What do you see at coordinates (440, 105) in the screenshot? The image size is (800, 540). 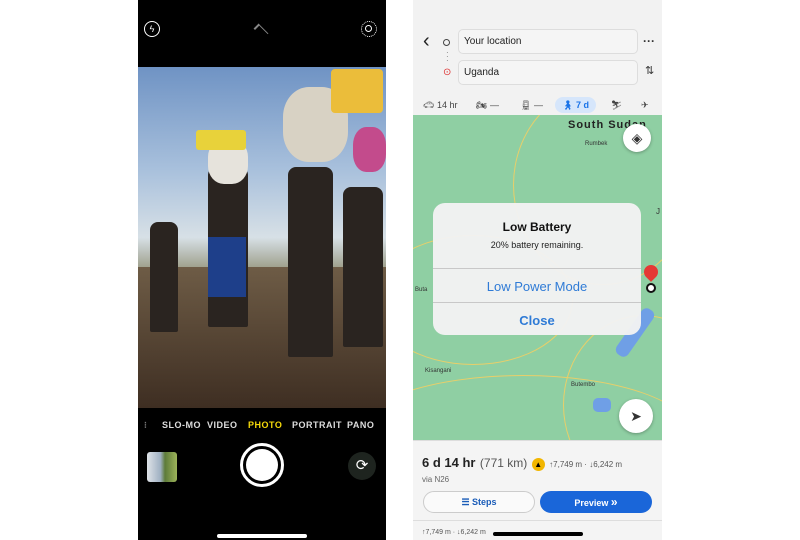 I see `mode-car: 🚗︎ 14 hr` at bounding box center [440, 105].